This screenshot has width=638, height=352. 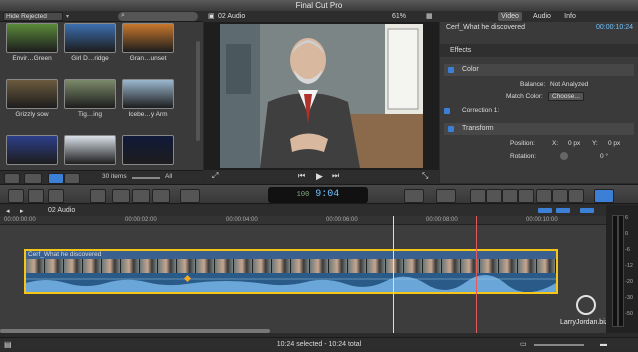 I want to click on film-icon: ▣, so click(x=211, y=16).